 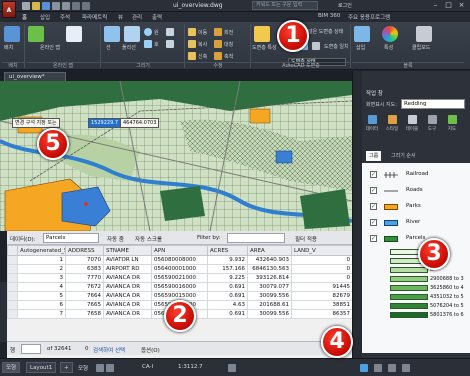 I want to click on match-layer-label: 도면층 일치, so click(x=336, y=46).